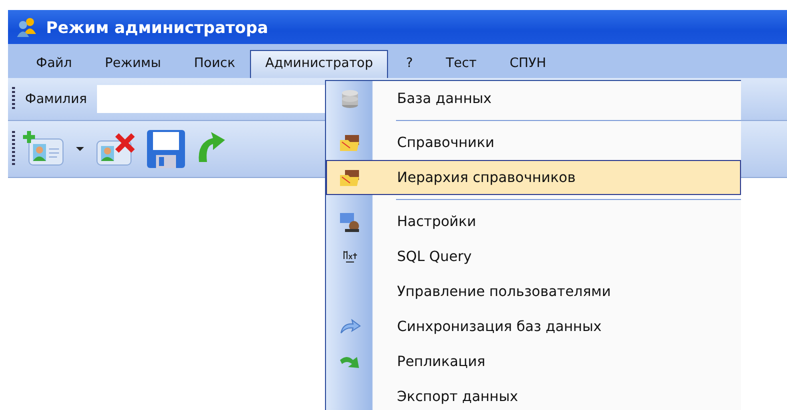 This screenshot has width=787, height=410. Describe the element at coordinates (213, 64) in the screenshot. I see `menu-item: Поиск` at that location.